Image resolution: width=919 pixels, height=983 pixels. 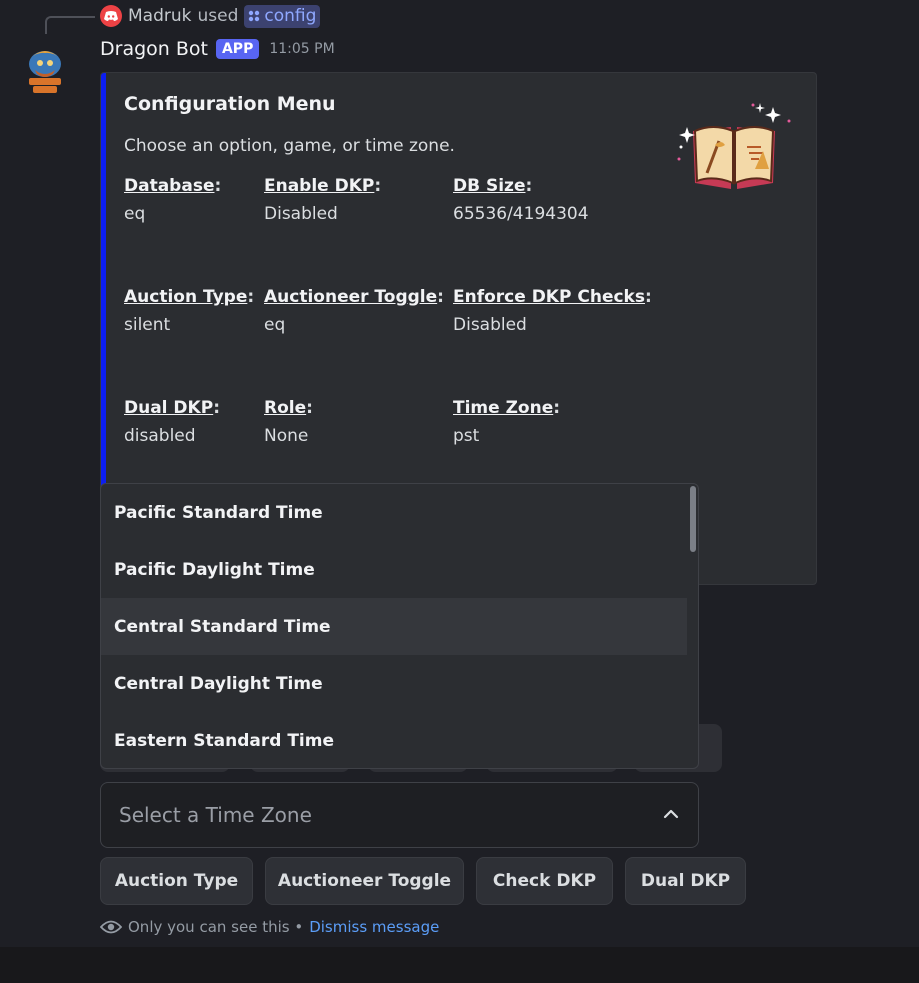 What do you see at coordinates (685, 881) in the screenshot?
I see `dual-dkp-button: Dual DKP` at bounding box center [685, 881].